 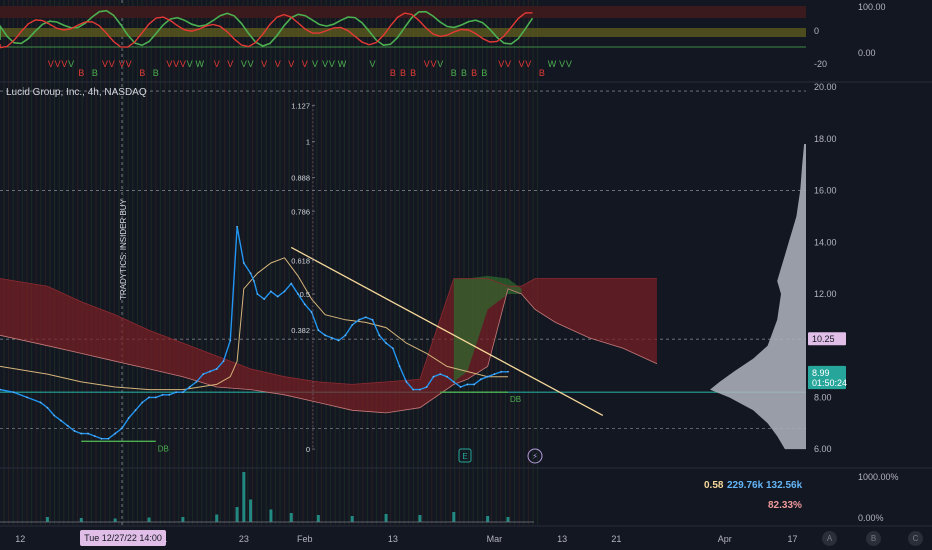 I want to click on price-axis-tick: 16.00, so click(x=825, y=191).